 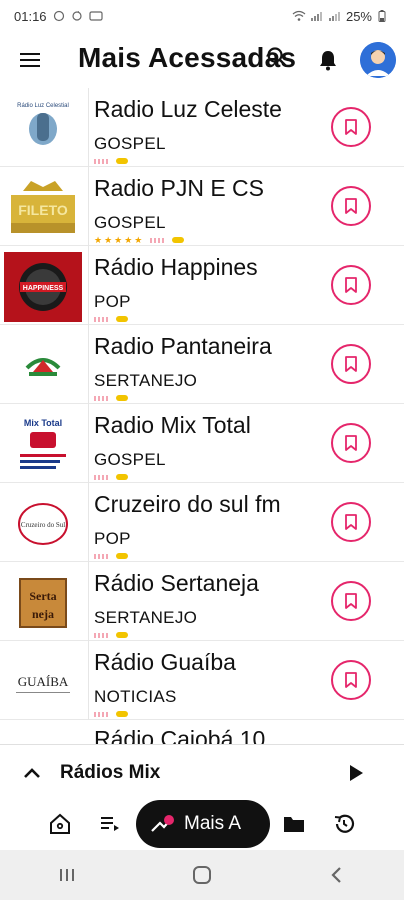 I want to click on play-button, so click(x=356, y=773).